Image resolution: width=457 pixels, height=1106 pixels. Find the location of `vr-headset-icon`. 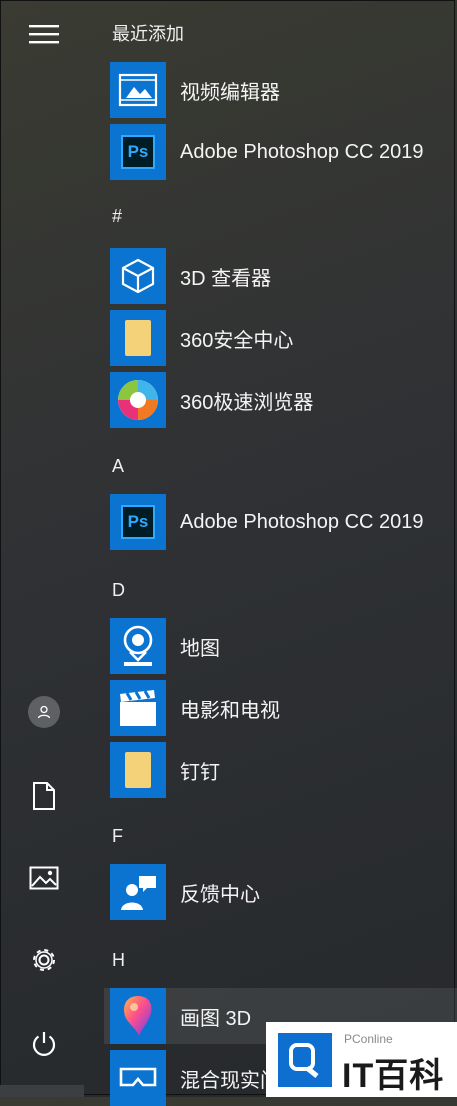

vr-headset-icon is located at coordinates (138, 1077).